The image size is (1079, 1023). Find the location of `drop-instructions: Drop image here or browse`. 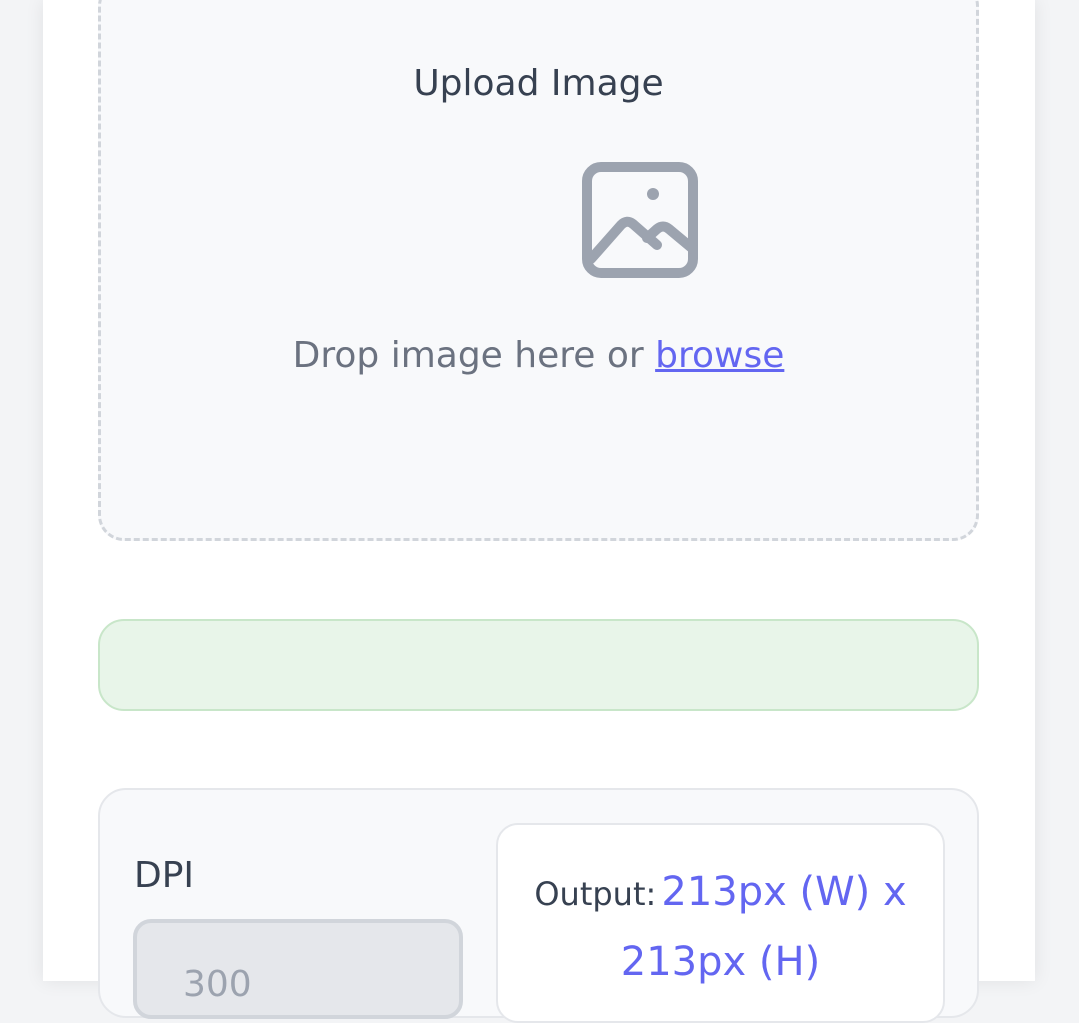

drop-instructions: Drop image here or browse is located at coordinates (538, 355).